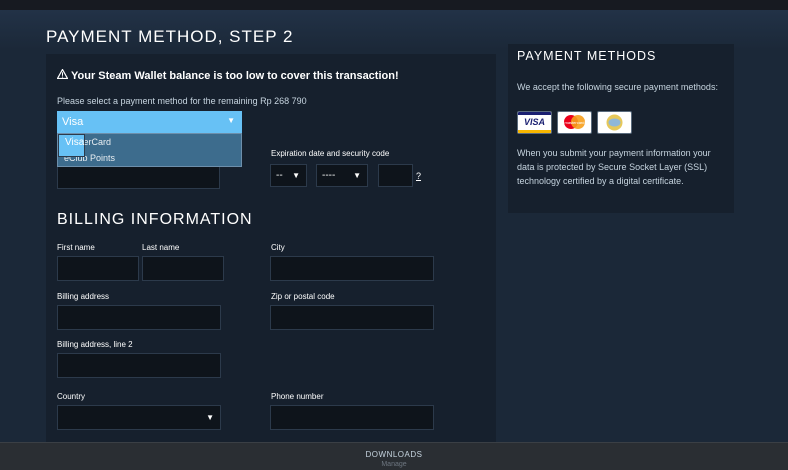  What do you see at coordinates (76, 247) in the screenshot?
I see `first-name-label: First name` at bounding box center [76, 247].